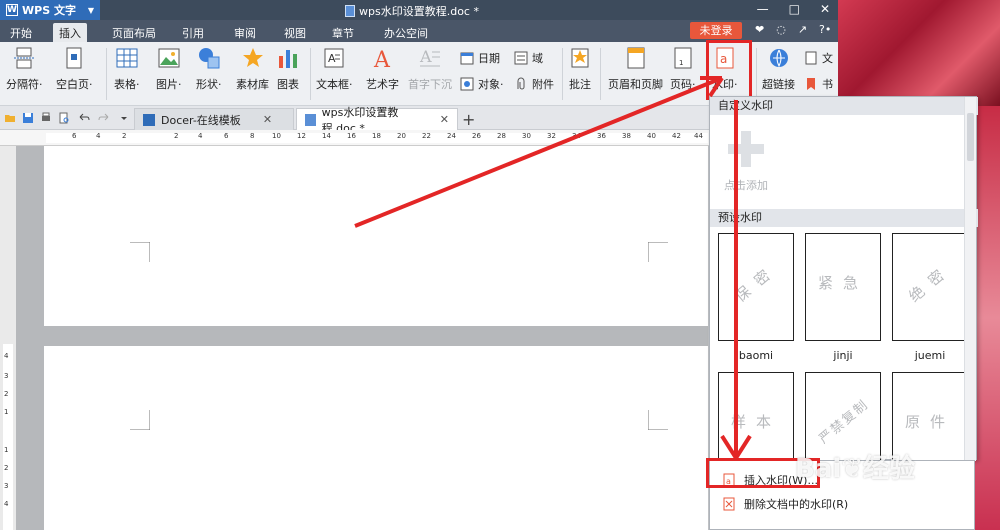 The height and width of the screenshot is (530, 1000). I want to click on material-library-button: 素材库, so click(252, 69).